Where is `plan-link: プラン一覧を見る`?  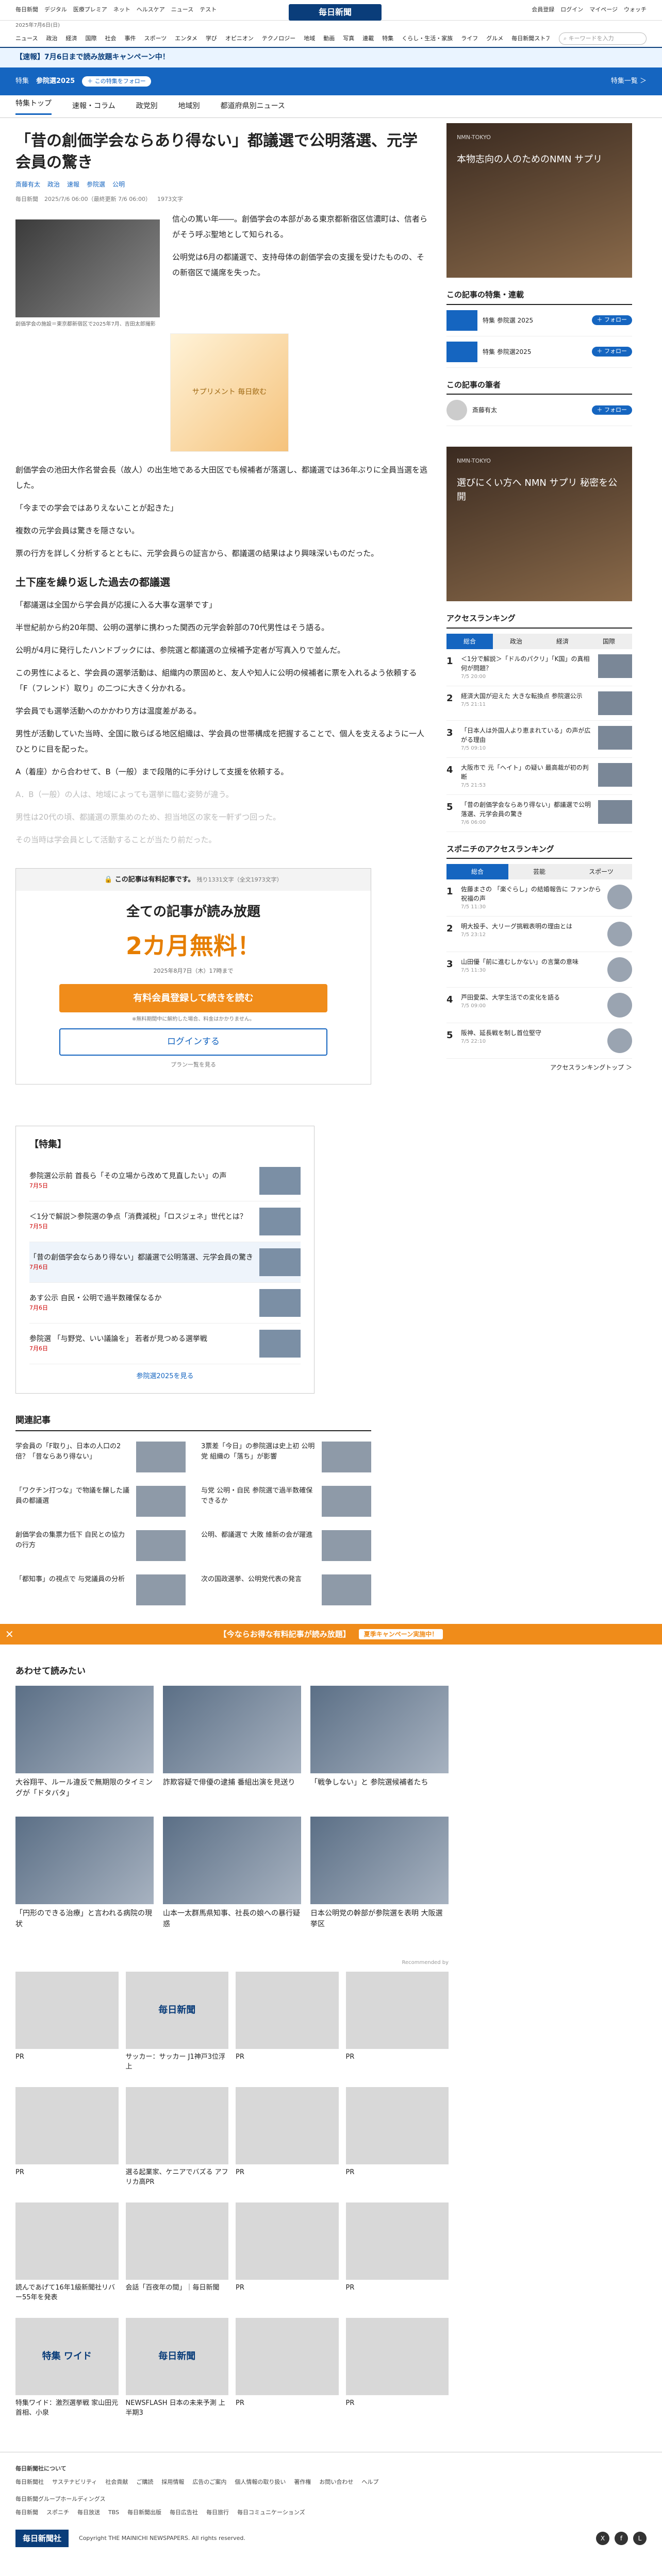
plan-link: プラン一覧を見る is located at coordinates (193, 1065).